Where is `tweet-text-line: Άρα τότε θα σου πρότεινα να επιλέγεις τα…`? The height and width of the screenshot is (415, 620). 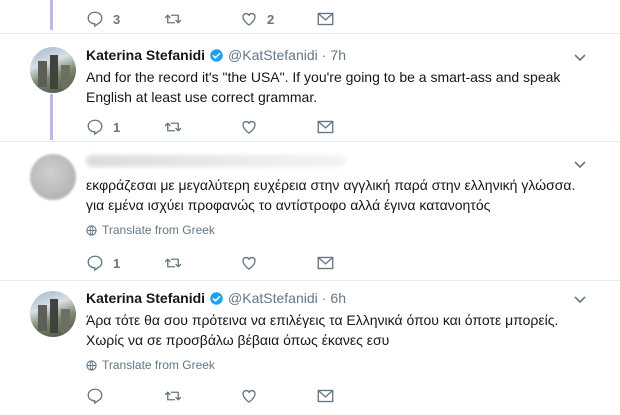
tweet-text-line: Άρα τότε θα σου πρότεινα να επιλέγεις τα… is located at coordinates (322, 320).